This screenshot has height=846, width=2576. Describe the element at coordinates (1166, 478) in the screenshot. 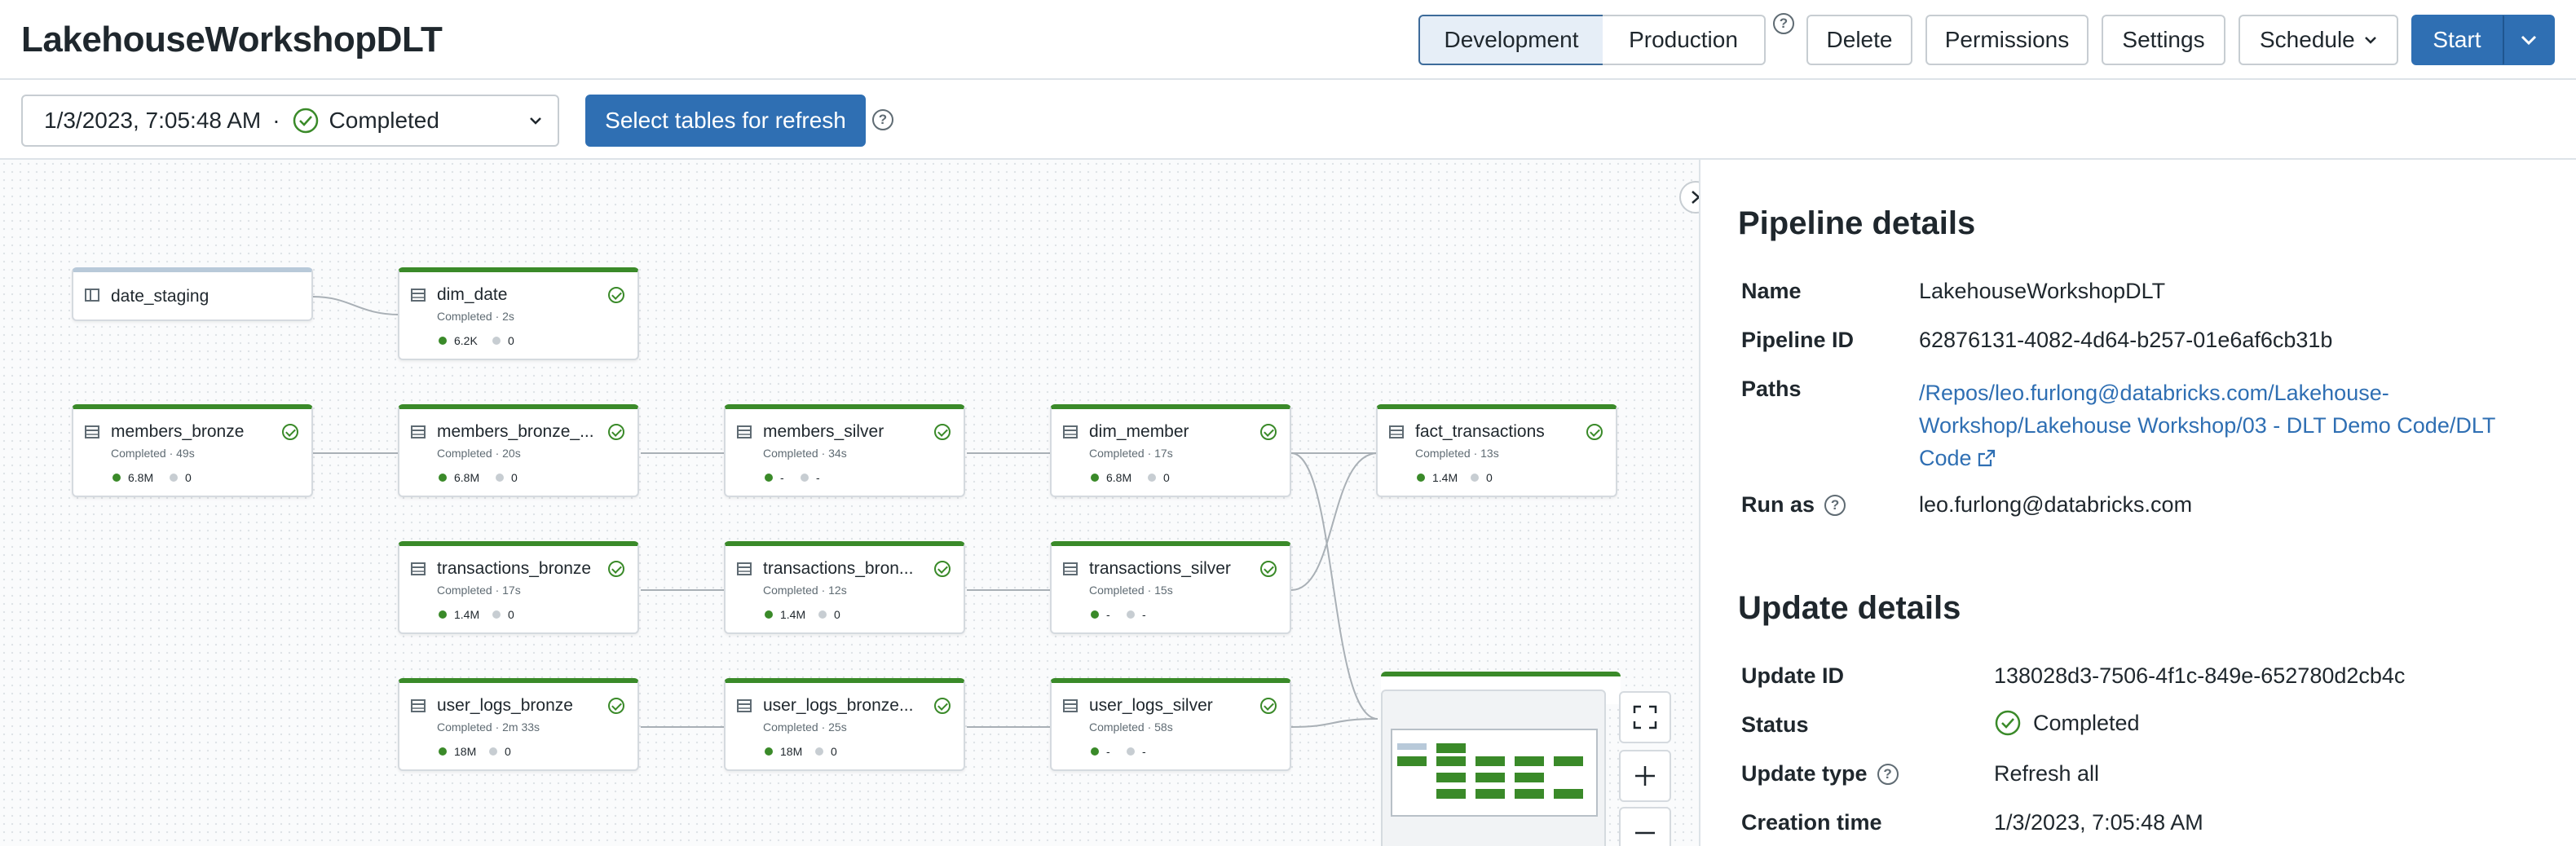

I see `metric-value: 0` at that location.